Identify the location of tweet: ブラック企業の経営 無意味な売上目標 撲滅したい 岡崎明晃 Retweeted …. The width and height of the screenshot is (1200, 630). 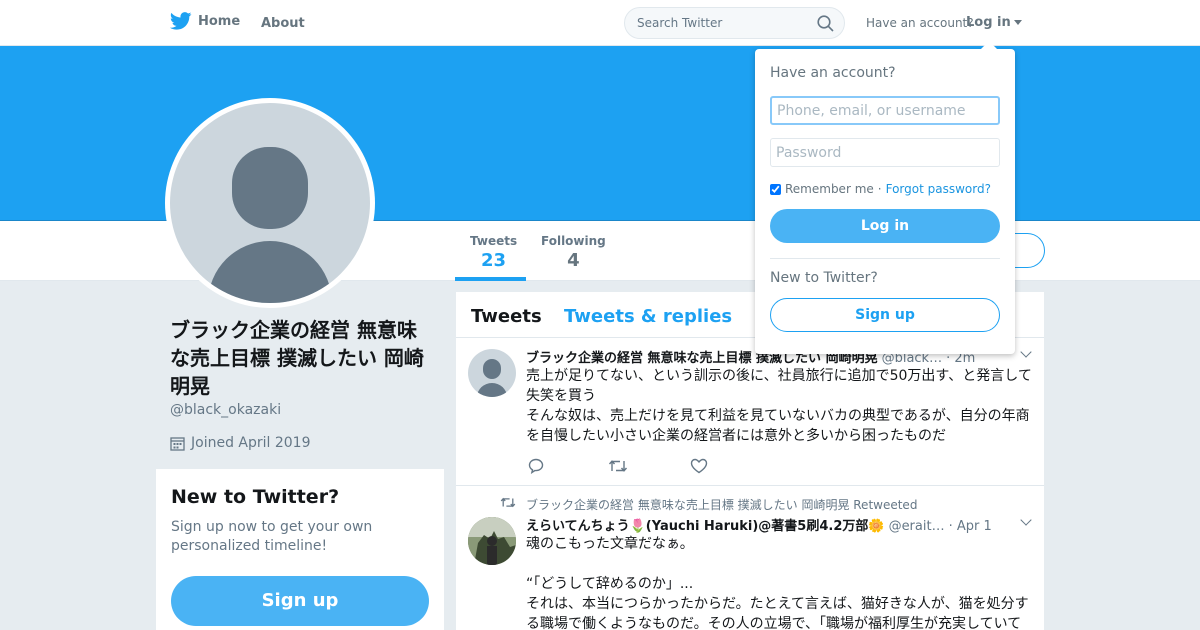
(750, 558).